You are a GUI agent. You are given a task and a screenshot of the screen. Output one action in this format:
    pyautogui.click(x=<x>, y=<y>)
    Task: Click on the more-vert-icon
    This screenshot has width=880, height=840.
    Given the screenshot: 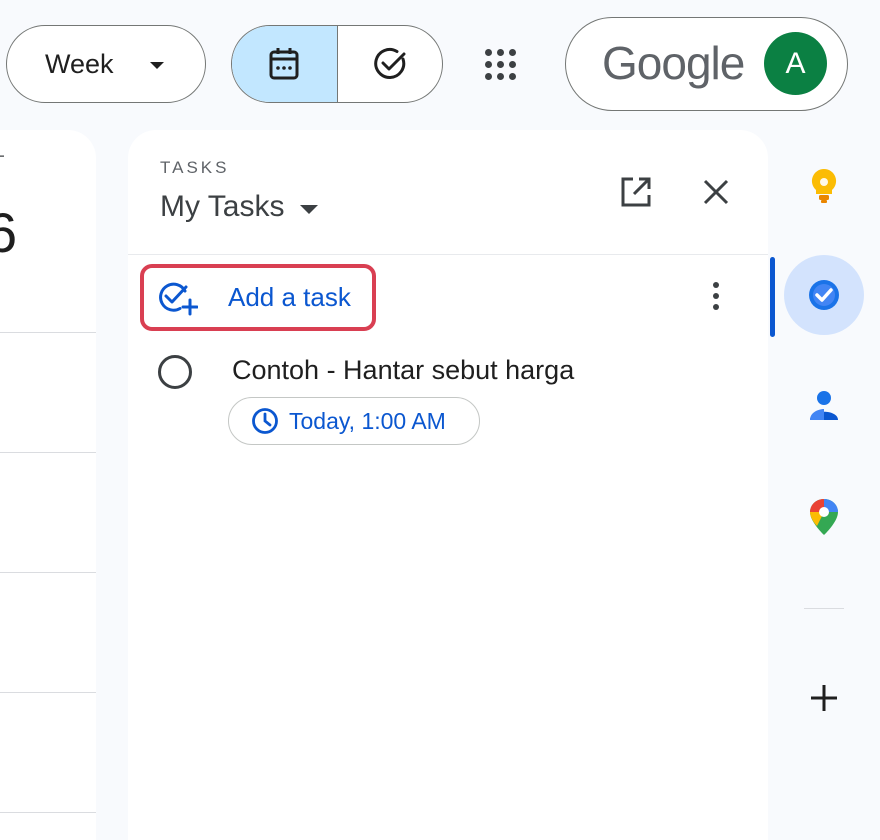 What is the action you would take?
    pyautogui.click(x=716, y=285)
    